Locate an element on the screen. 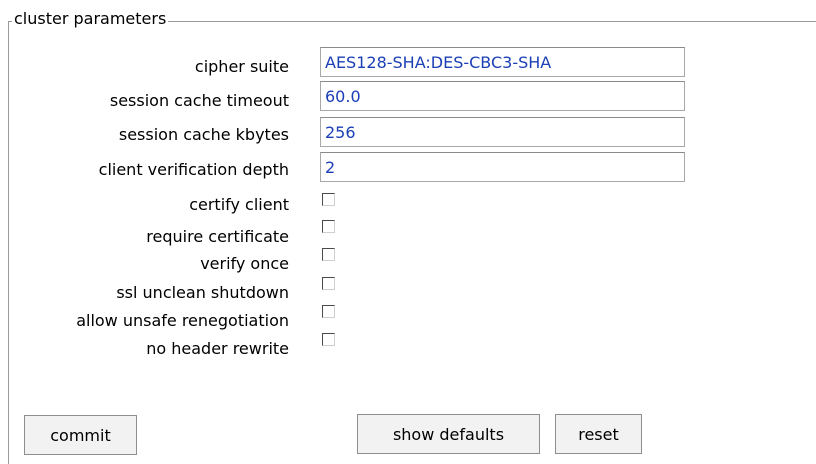 This screenshot has width=816, height=464. ssl-unclean-shutdown-label: ssl unclean shutdown is located at coordinates (202, 292).